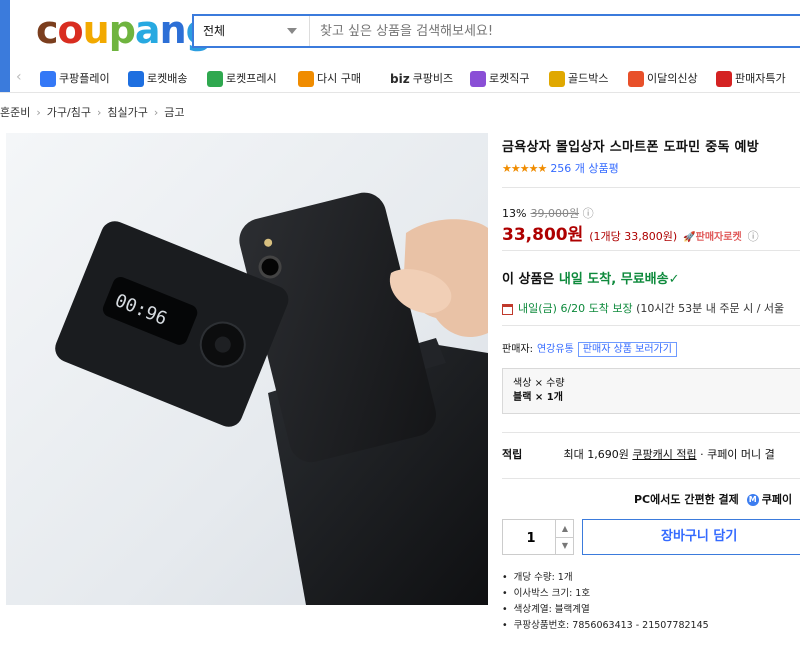  I want to click on gold-box-icon, so click(557, 79).